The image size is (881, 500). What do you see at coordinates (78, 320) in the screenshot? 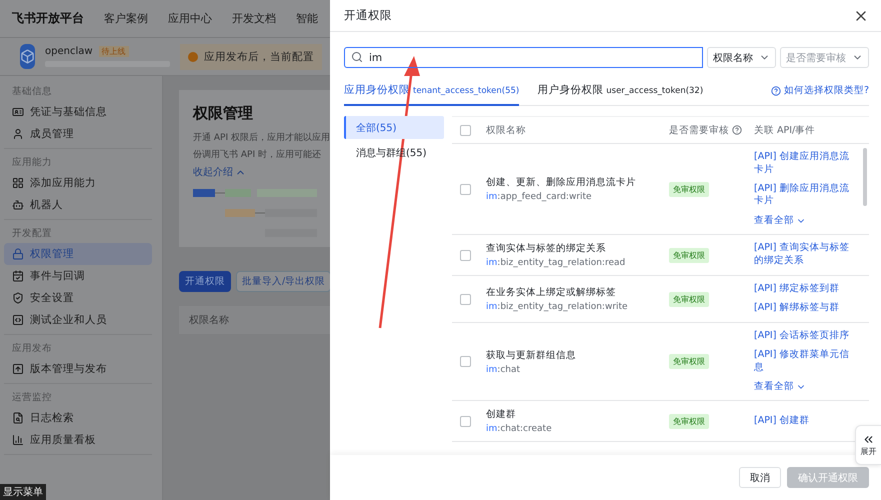
I see `sidebar-item: 测试企业和人员` at bounding box center [78, 320].